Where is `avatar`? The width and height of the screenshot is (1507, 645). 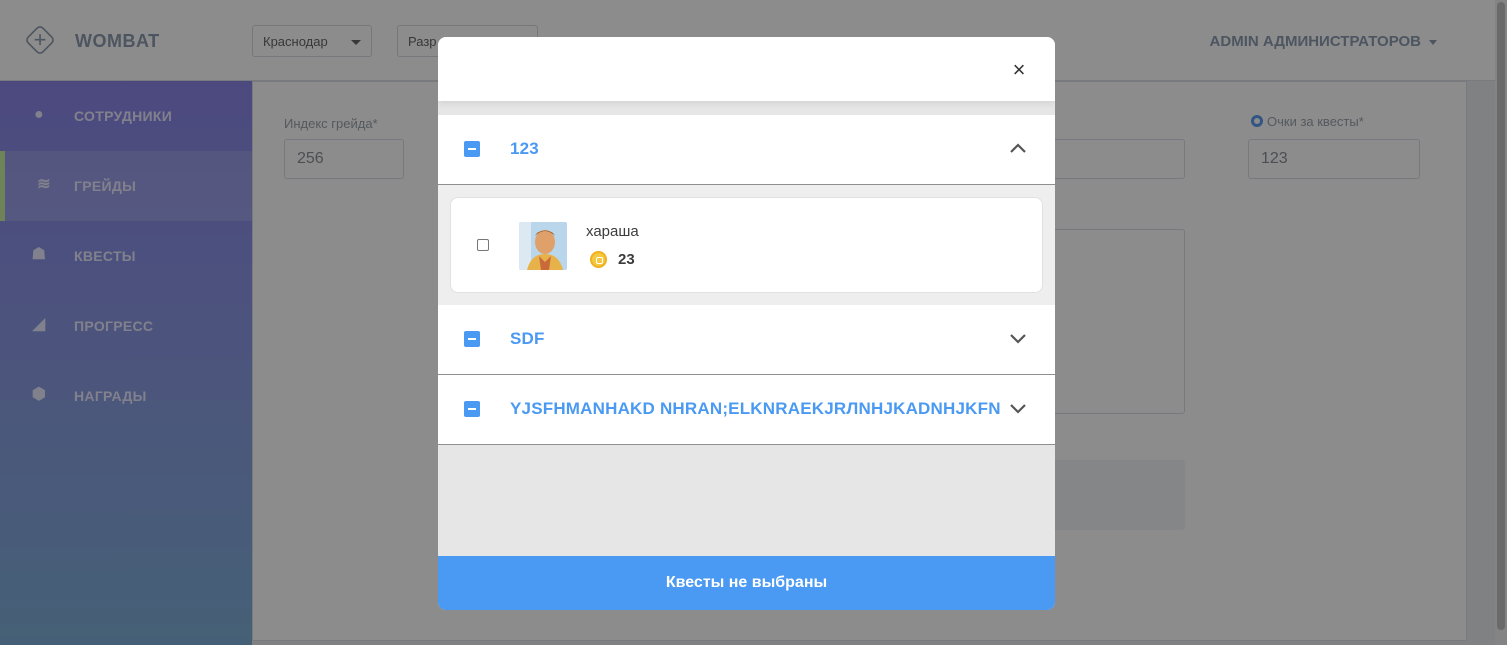 avatar is located at coordinates (543, 246).